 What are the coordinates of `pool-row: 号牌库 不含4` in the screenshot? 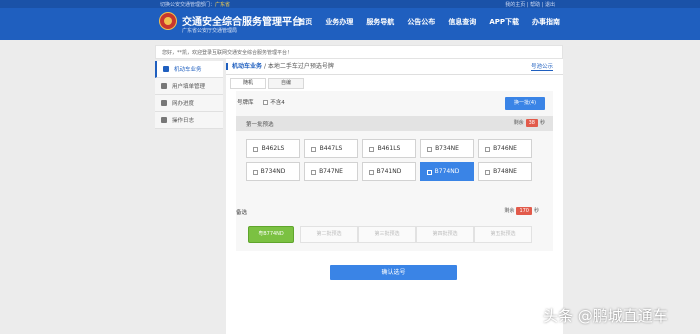 It's located at (261, 102).